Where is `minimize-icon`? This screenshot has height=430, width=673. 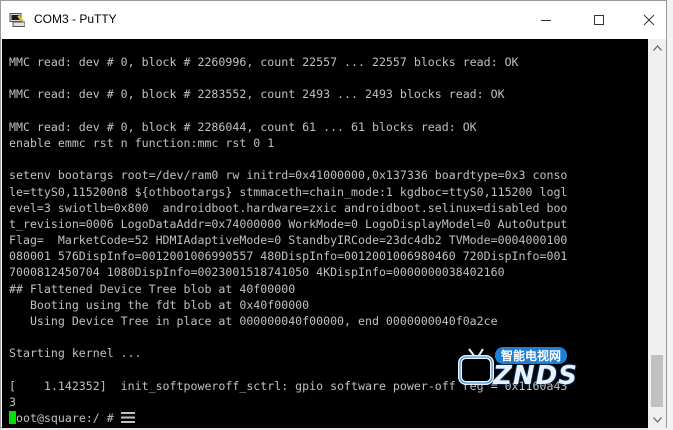
minimize-icon is located at coordinates (546, 20).